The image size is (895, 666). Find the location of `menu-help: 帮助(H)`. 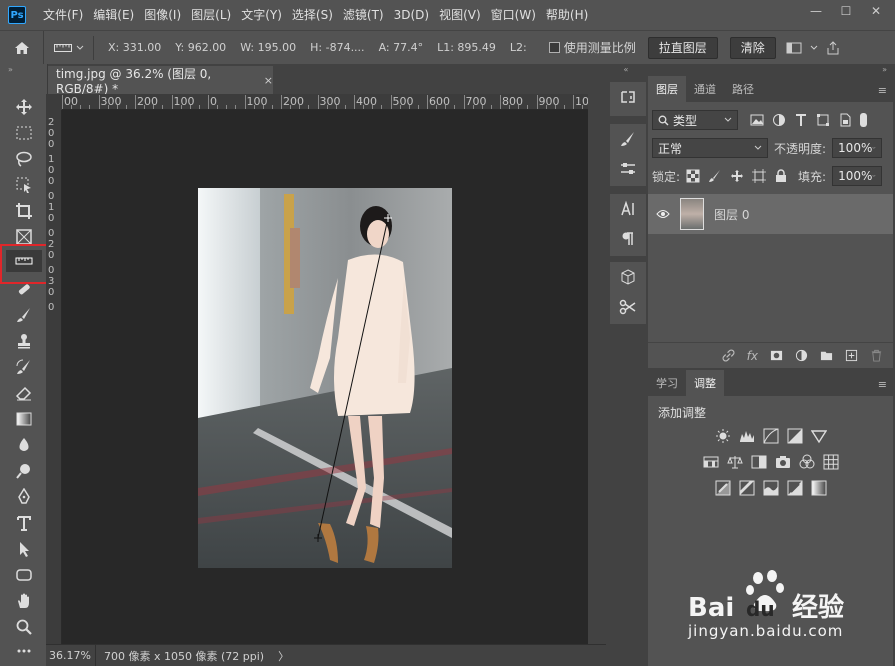

menu-help: 帮助(H) is located at coordinates (567, 15).